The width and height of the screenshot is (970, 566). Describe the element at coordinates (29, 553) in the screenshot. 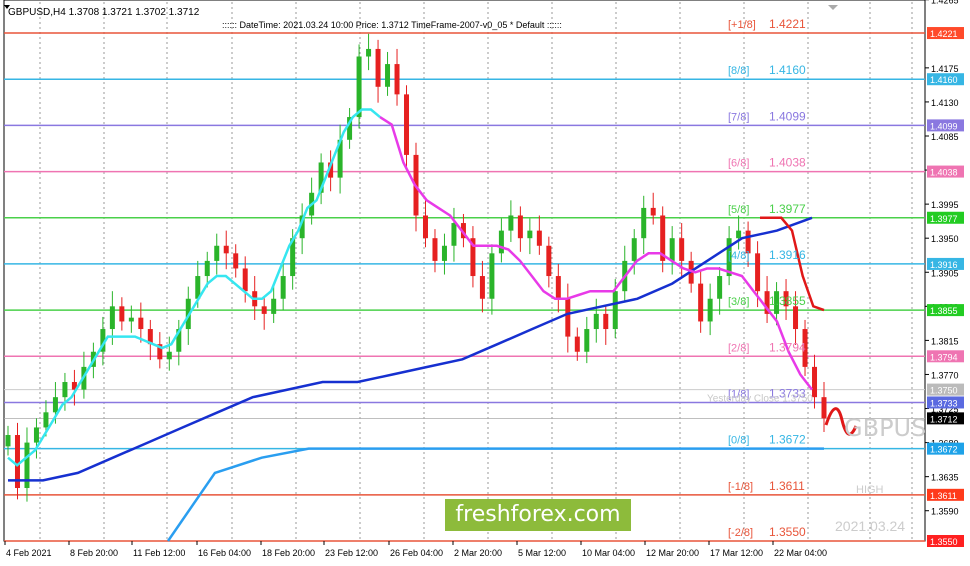

I see `time-tick-label: 4 Feb 2021` at that location.